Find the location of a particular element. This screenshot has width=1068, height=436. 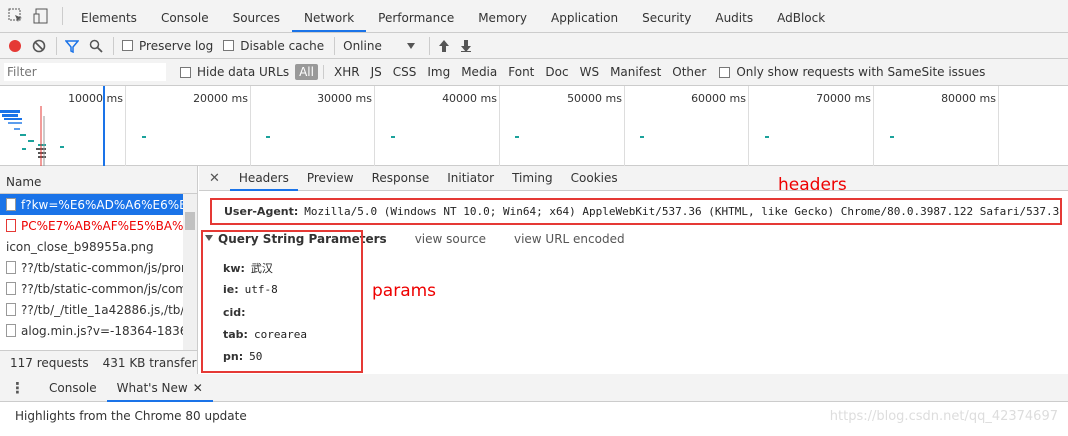

network-toolbar: Preserve log Disable cache Online is located at coordinates (534, 46).